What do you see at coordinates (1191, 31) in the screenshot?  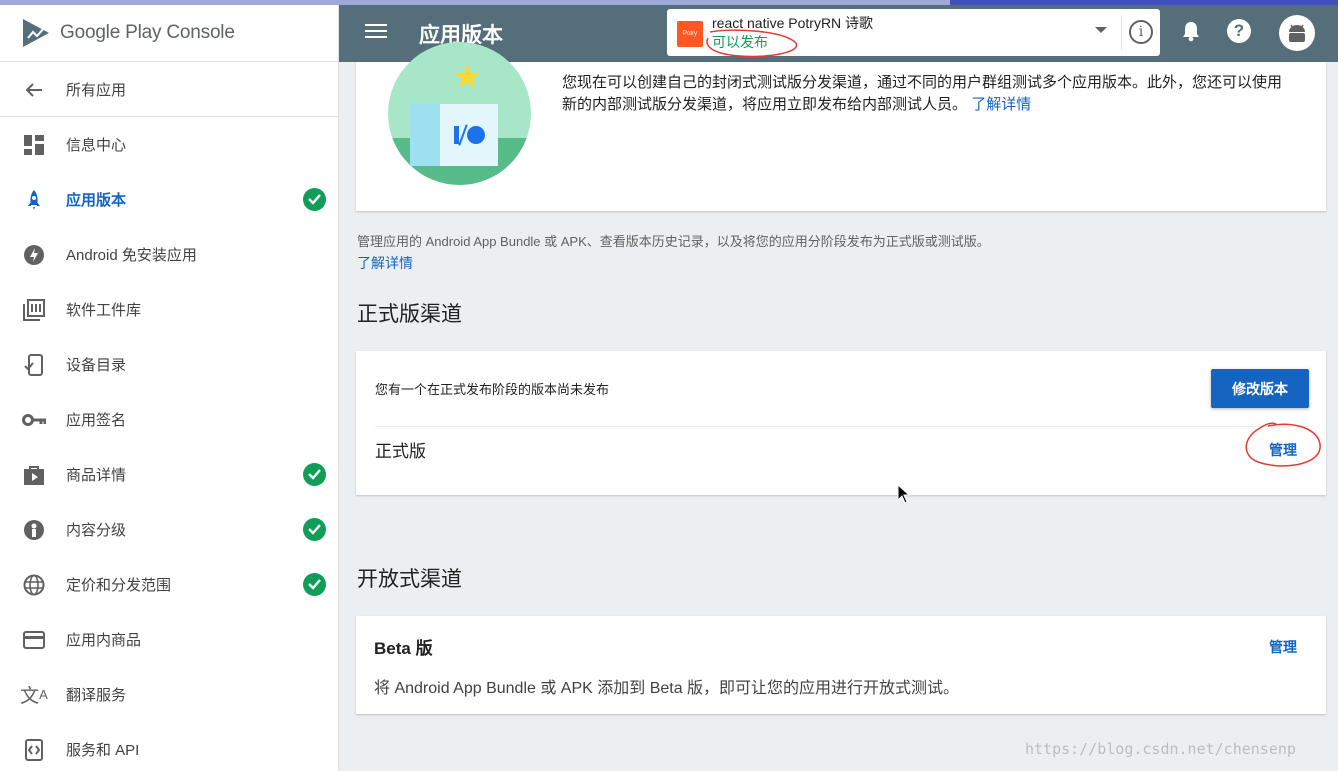 I see `bell-icon` at bounding box center [1191, 31].